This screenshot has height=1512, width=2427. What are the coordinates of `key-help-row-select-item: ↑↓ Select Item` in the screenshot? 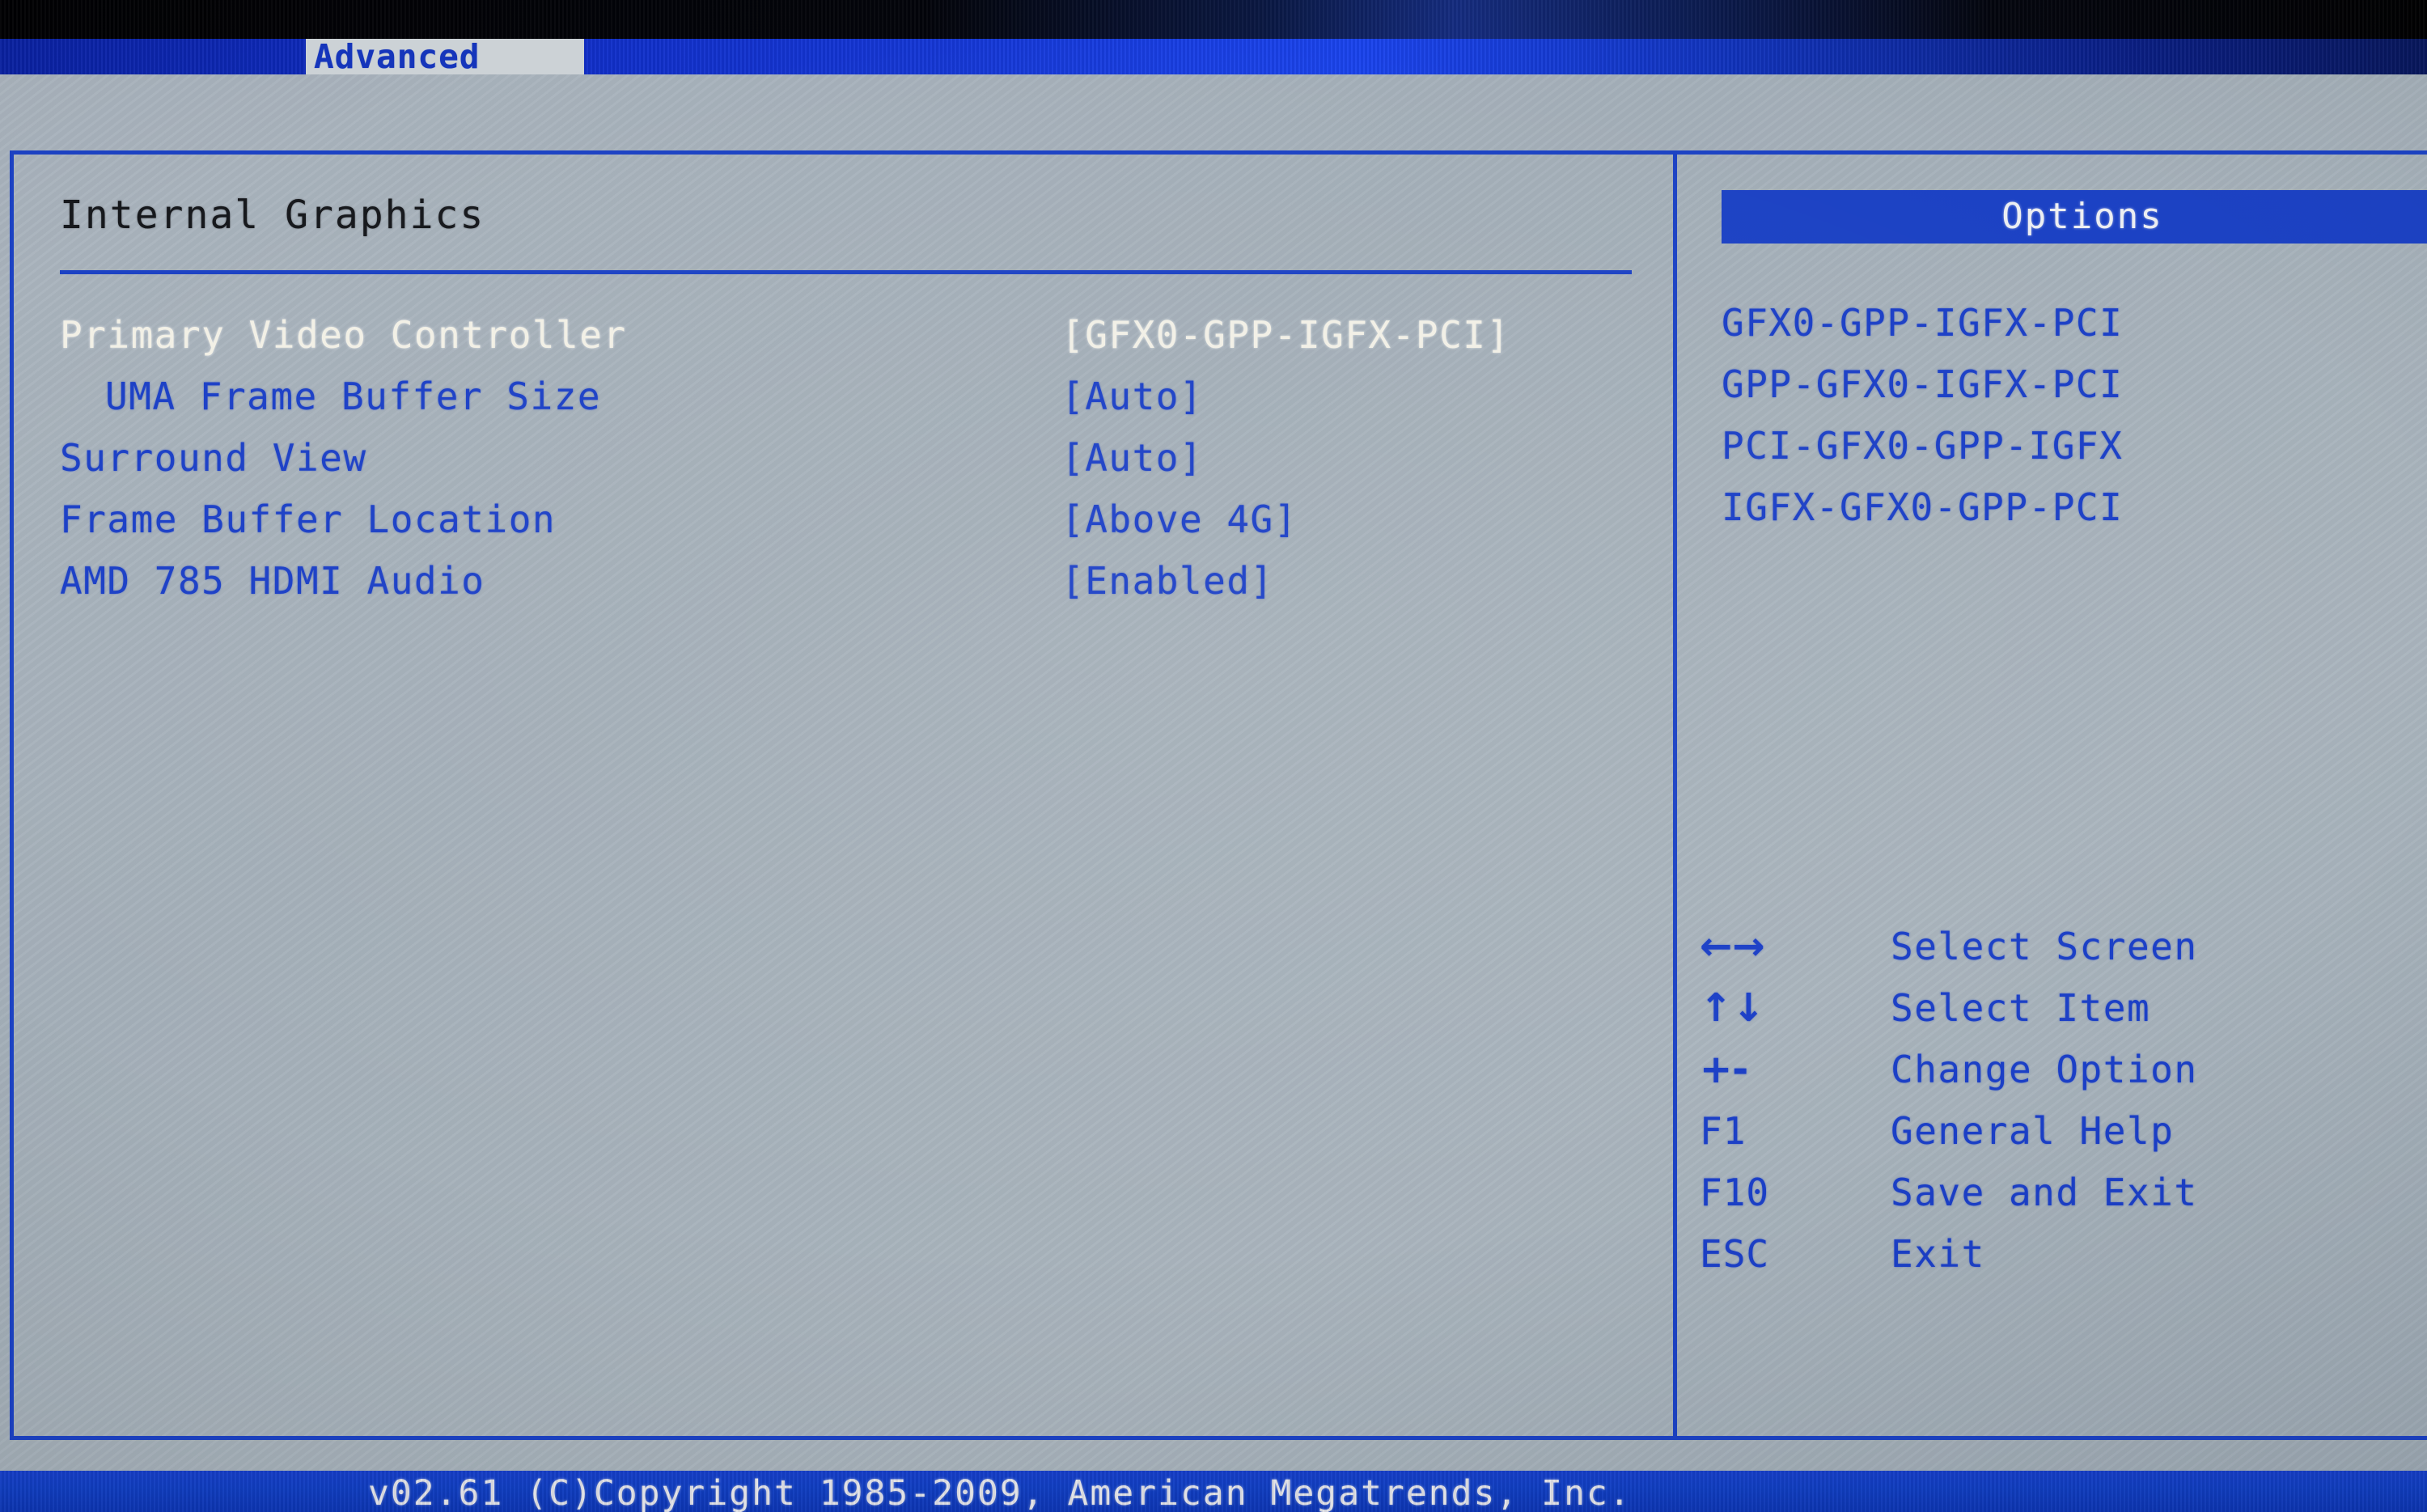 It's located at (2063, 1008).